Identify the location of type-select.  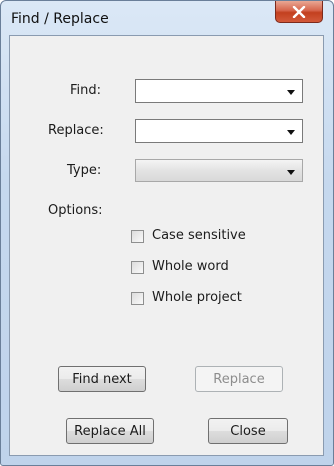
(219, 170).